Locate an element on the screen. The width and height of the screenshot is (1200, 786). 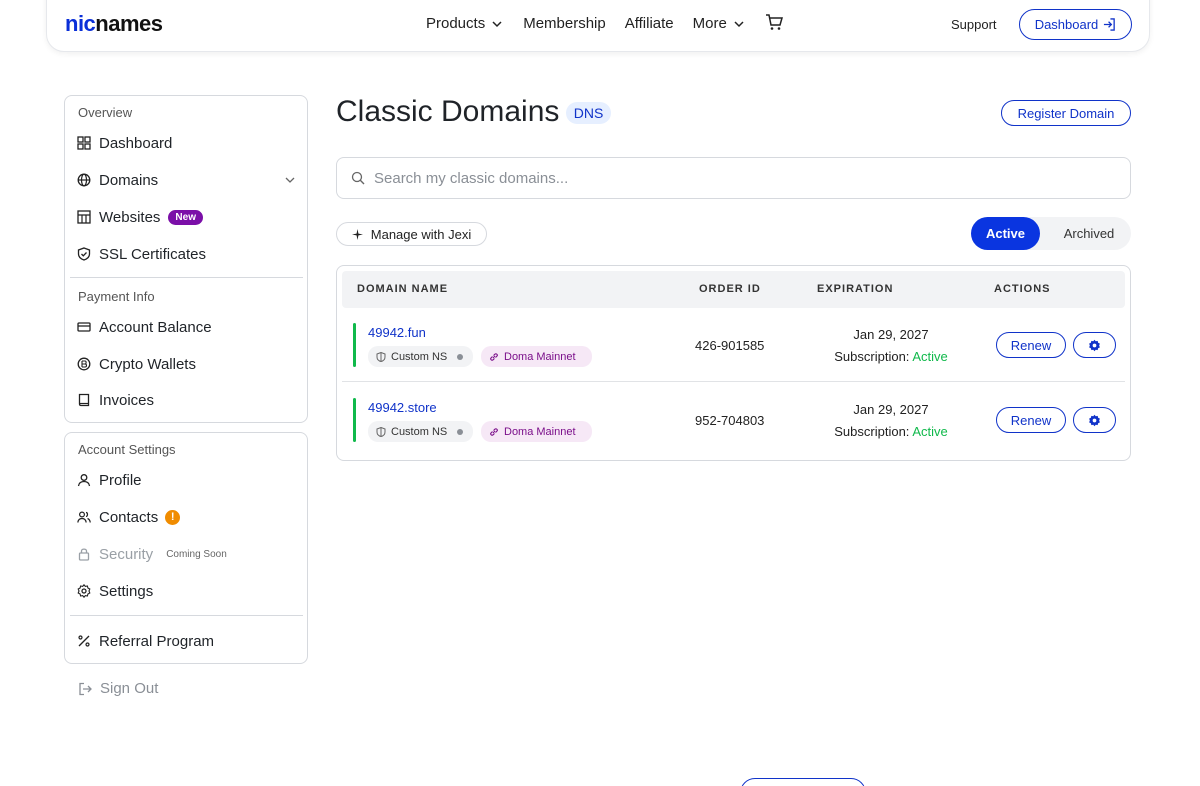
sidebar-item-label: Websites is located at coordinates (130, 217).